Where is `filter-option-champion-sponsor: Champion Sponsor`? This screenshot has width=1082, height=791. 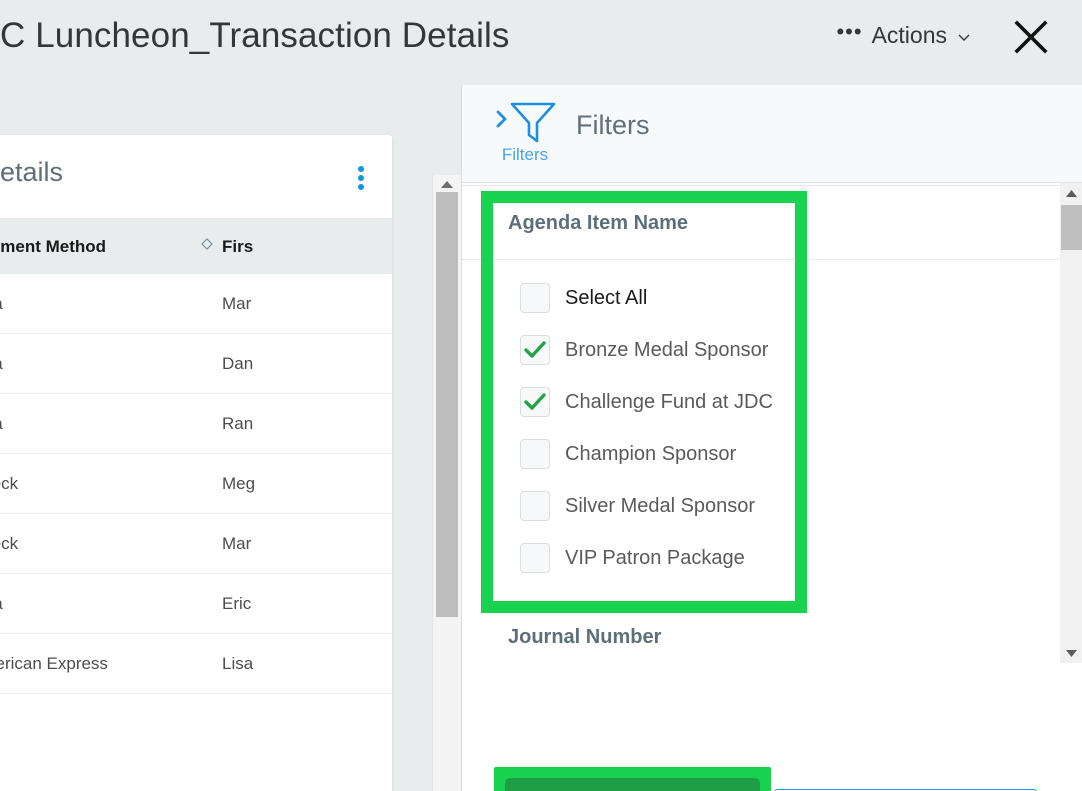 filter-option-champion-sponsor: Champion Sponsor is located at coordinates (761, 454).